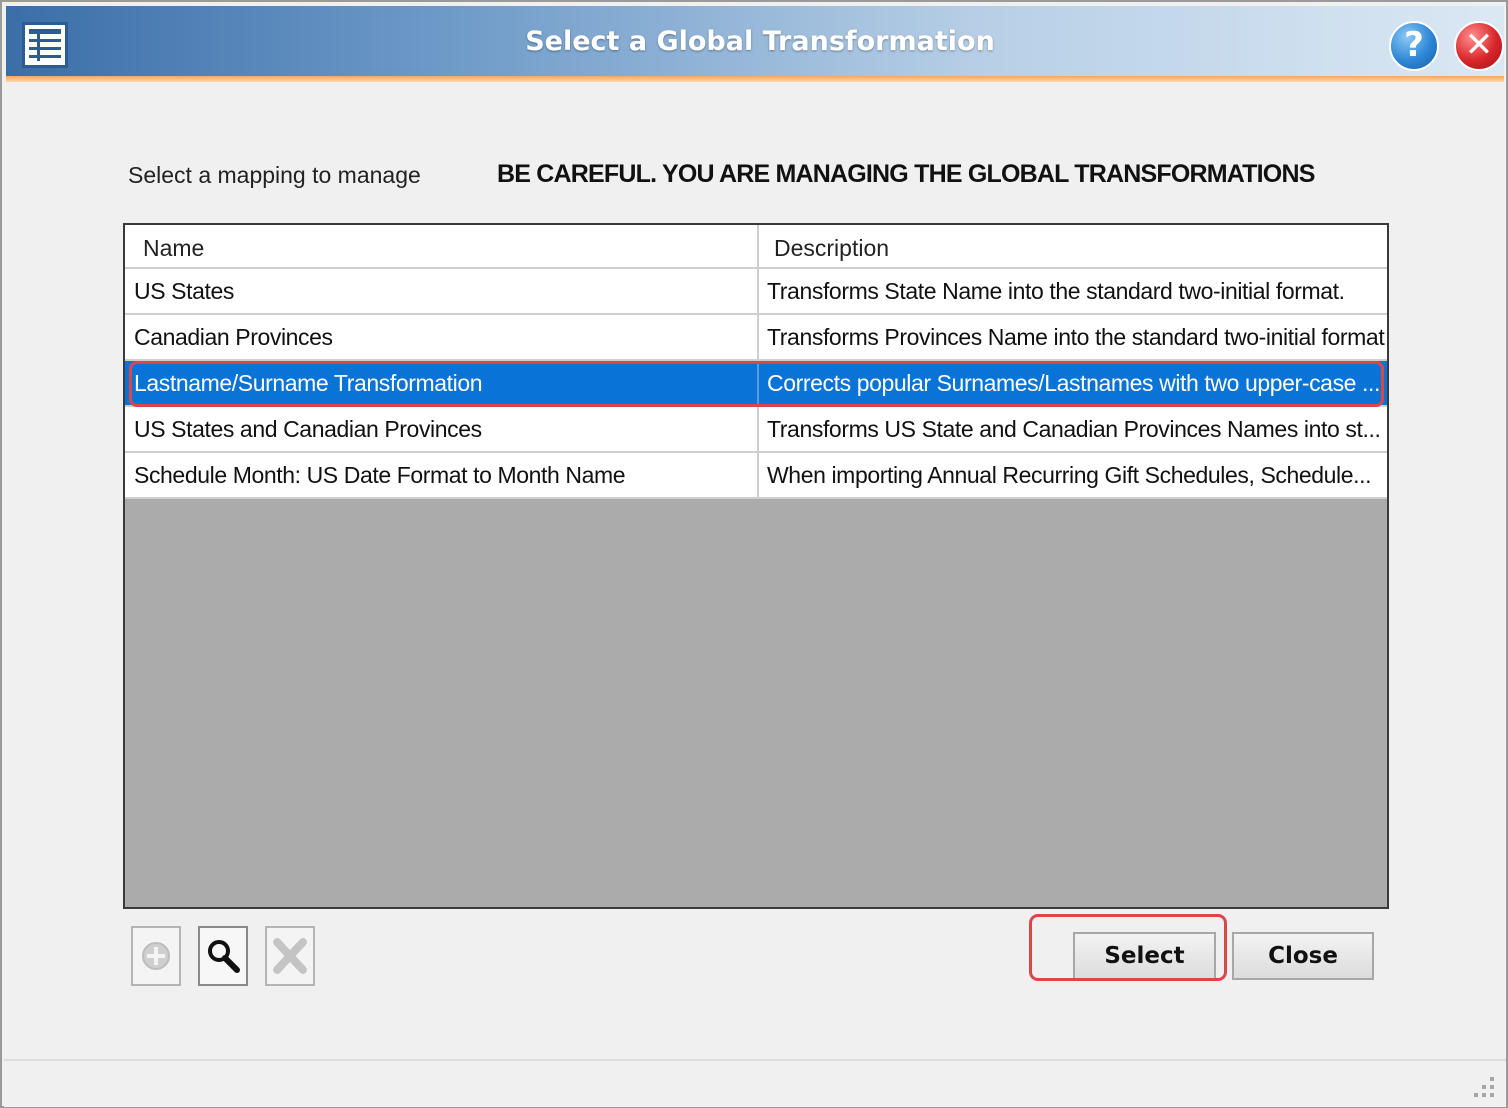 The height and width of the screenshot is (1108, 1508). What do you see at coordinates (233, 337) in the screenshot?
I see `row-name-cell: Canadian Provinces` at bounding box center [233, 337].